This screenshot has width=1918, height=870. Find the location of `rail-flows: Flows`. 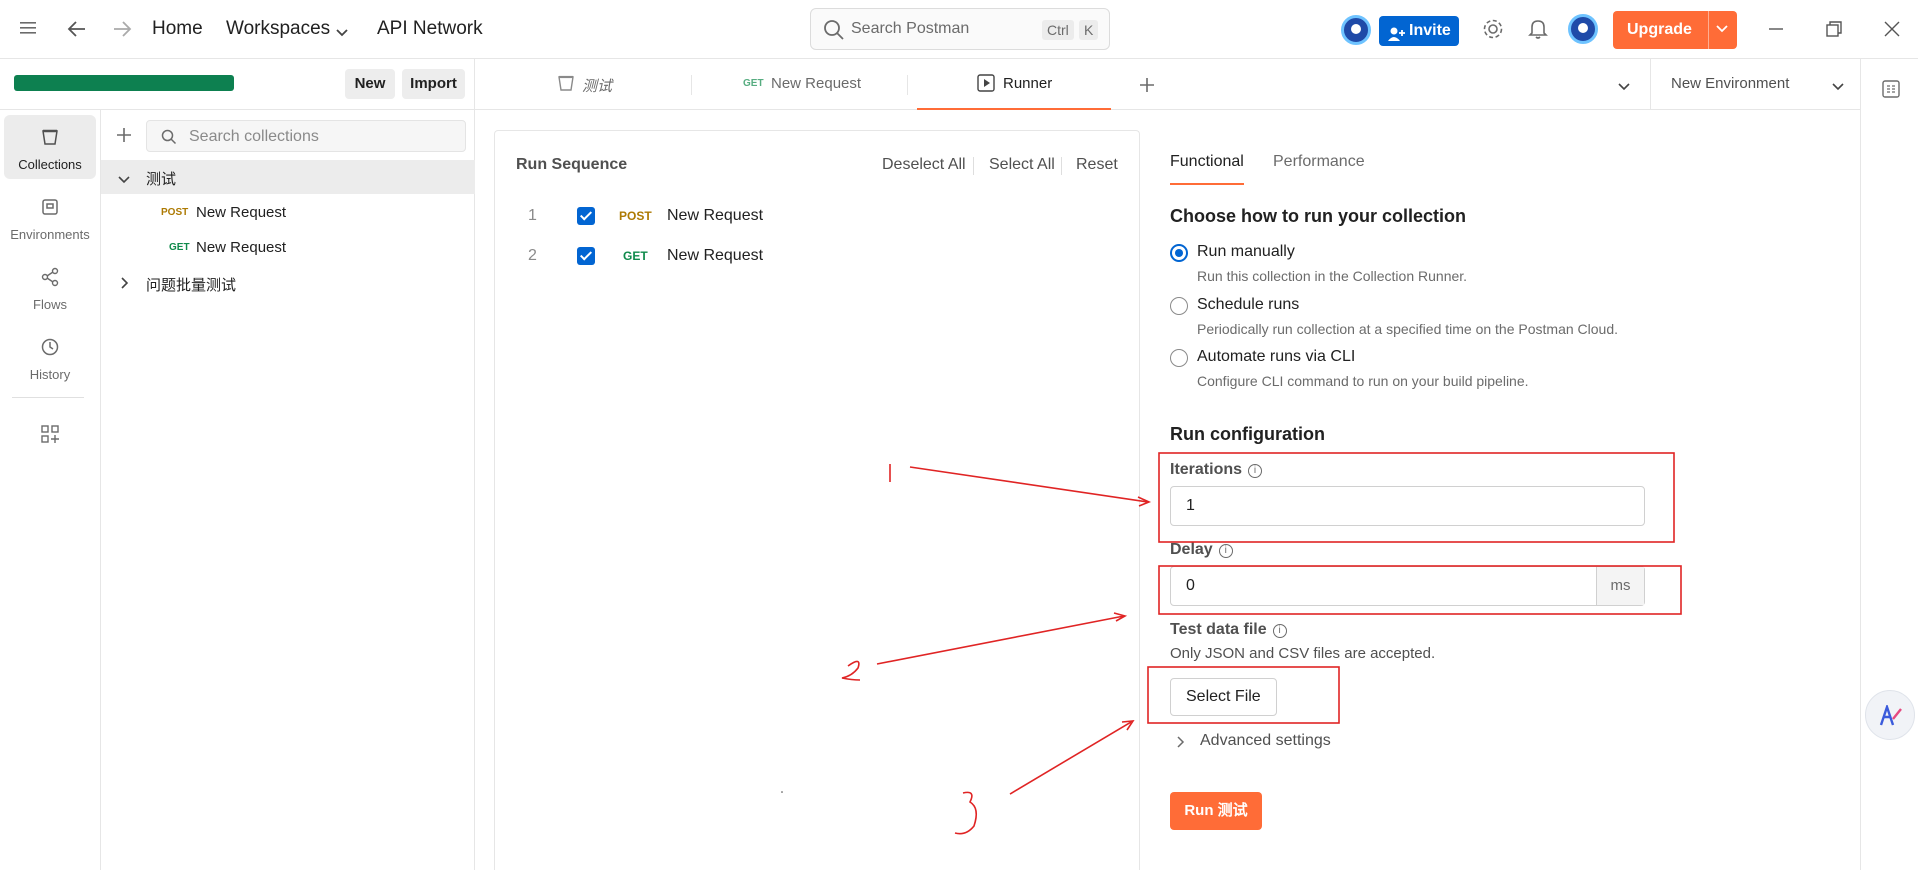

rail-flows: Flows is located at coordinates (50, 287).